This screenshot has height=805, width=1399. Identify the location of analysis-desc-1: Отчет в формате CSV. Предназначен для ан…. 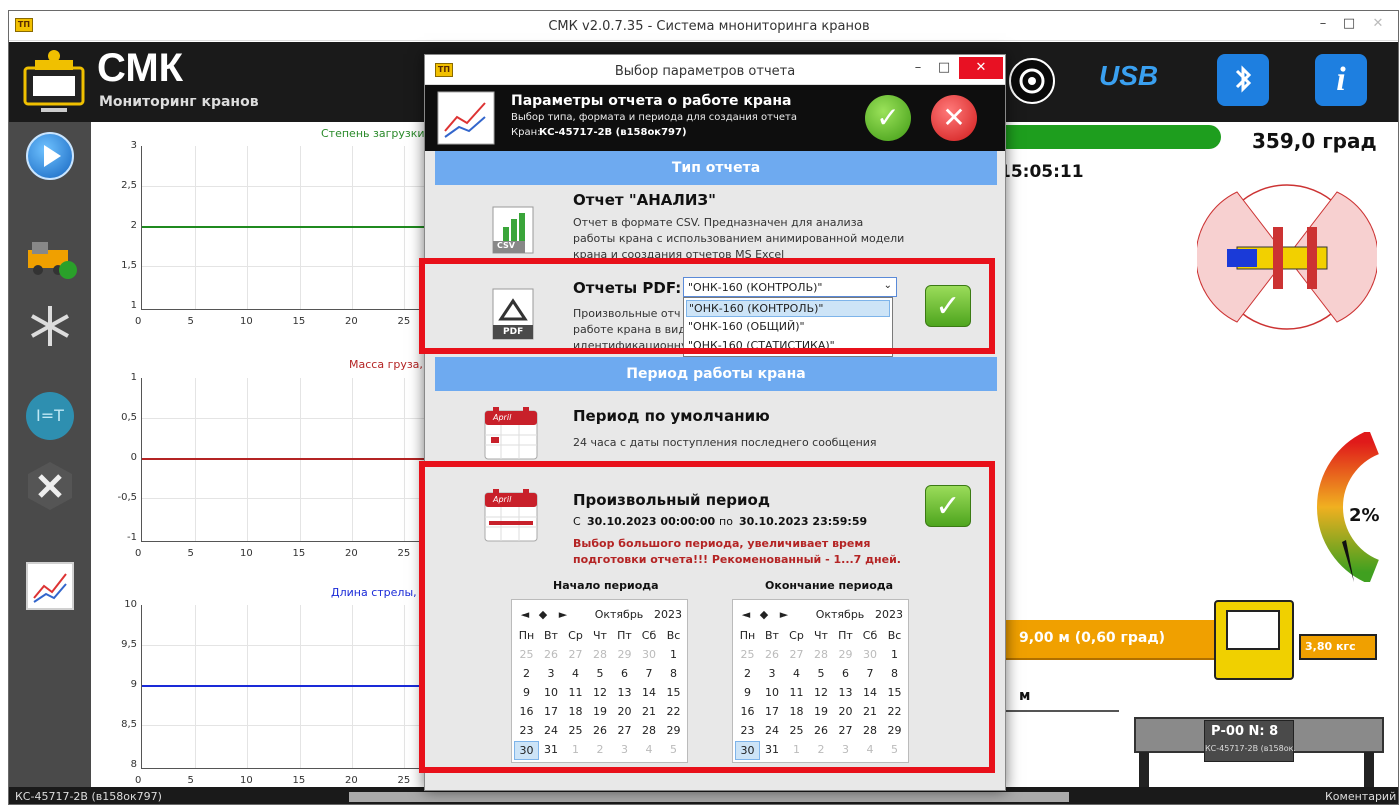
(718, 222).